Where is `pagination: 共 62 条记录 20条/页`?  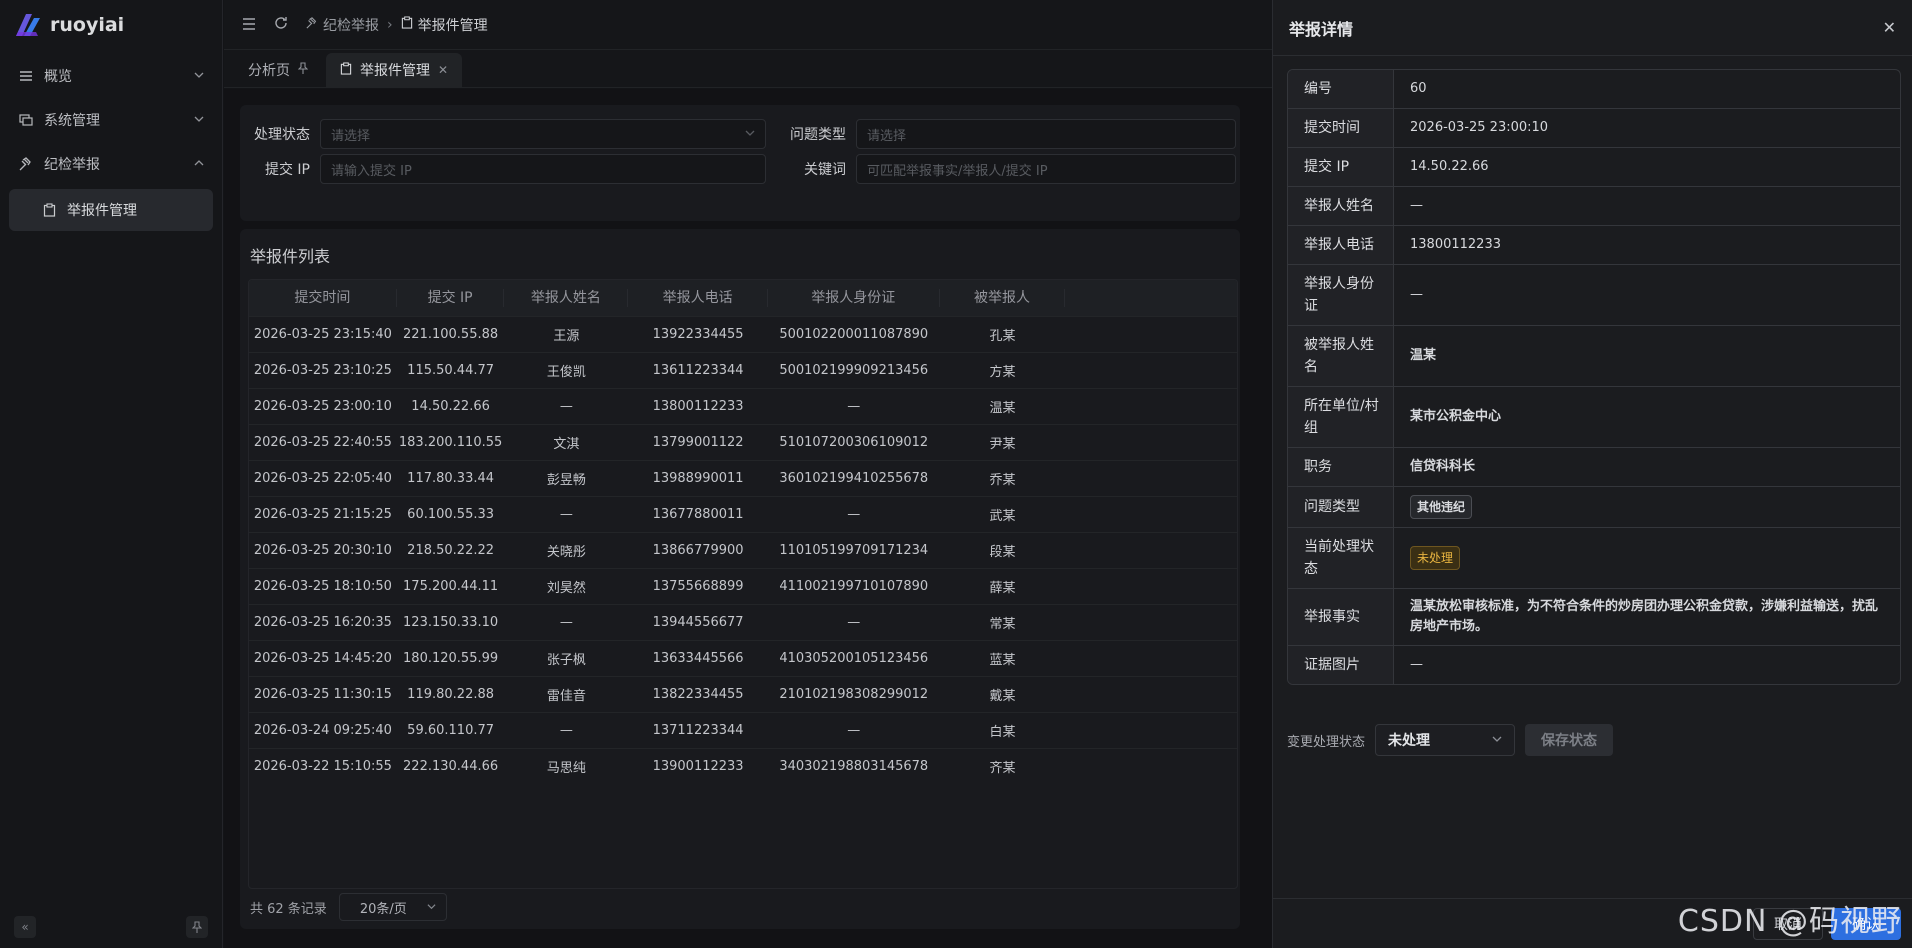 pagination: 共 62 条记录 20条/页 is located at coordinates (348, 907).